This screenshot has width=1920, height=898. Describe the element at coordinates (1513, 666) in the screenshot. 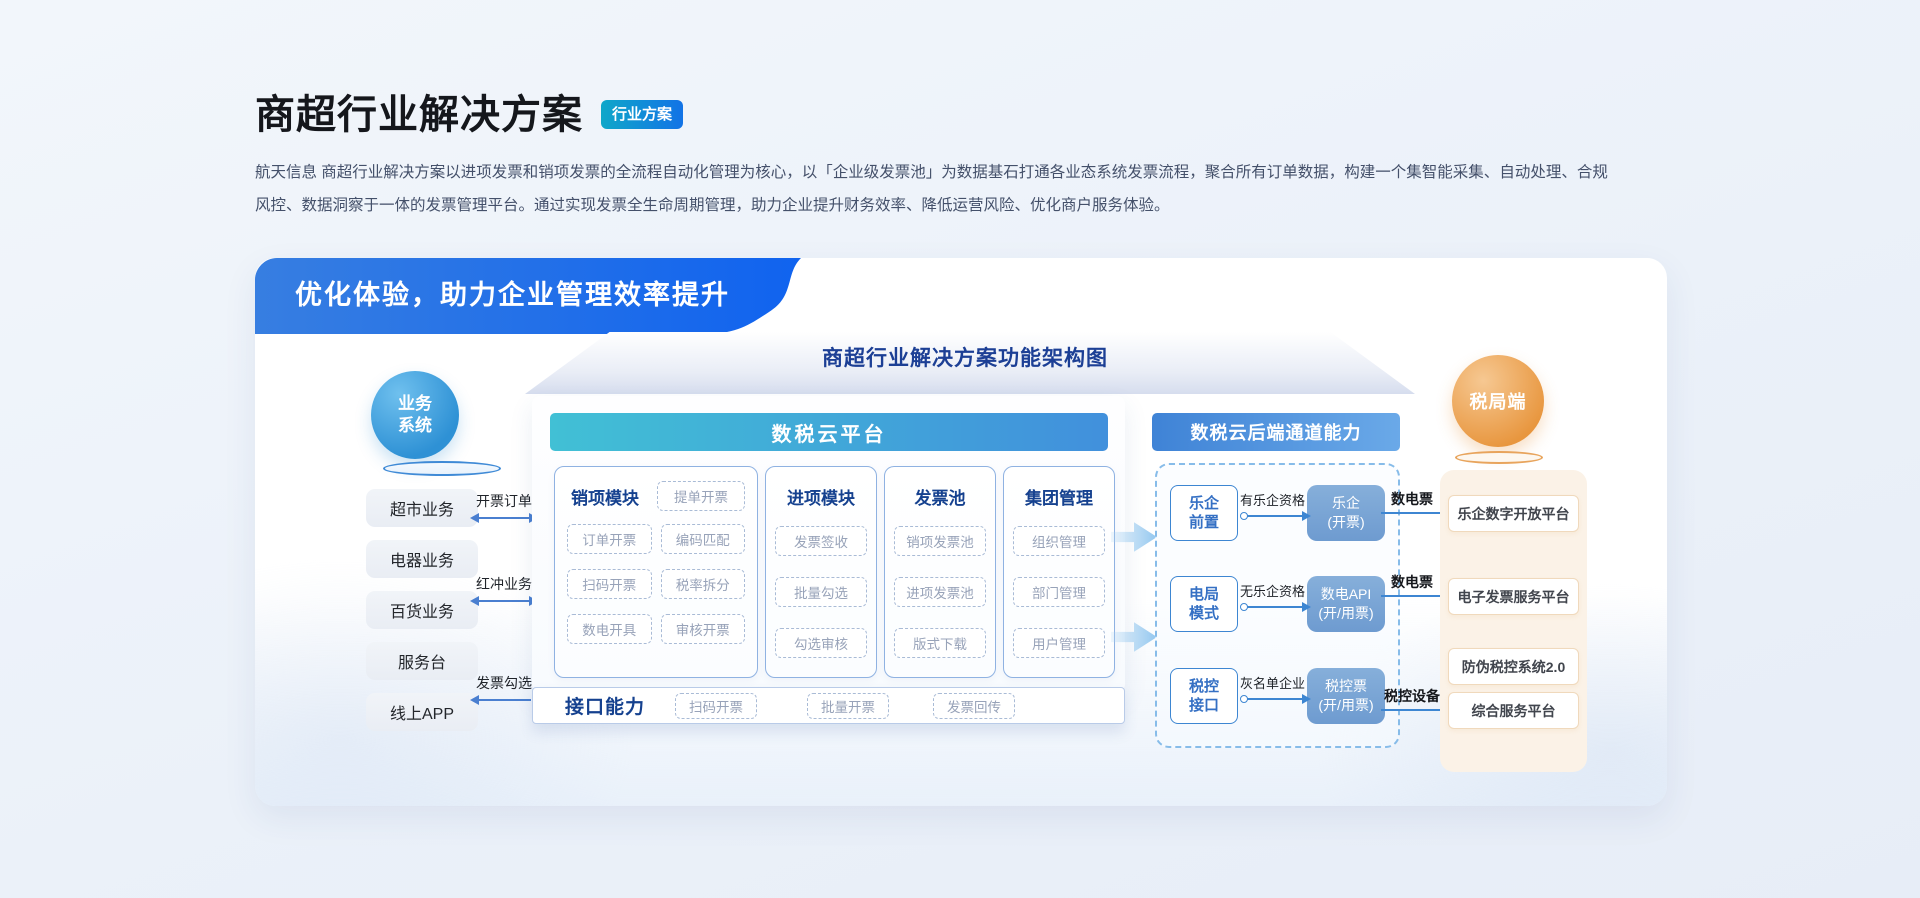

I see `tax-item: 防伪税控系统2.0` at that location.